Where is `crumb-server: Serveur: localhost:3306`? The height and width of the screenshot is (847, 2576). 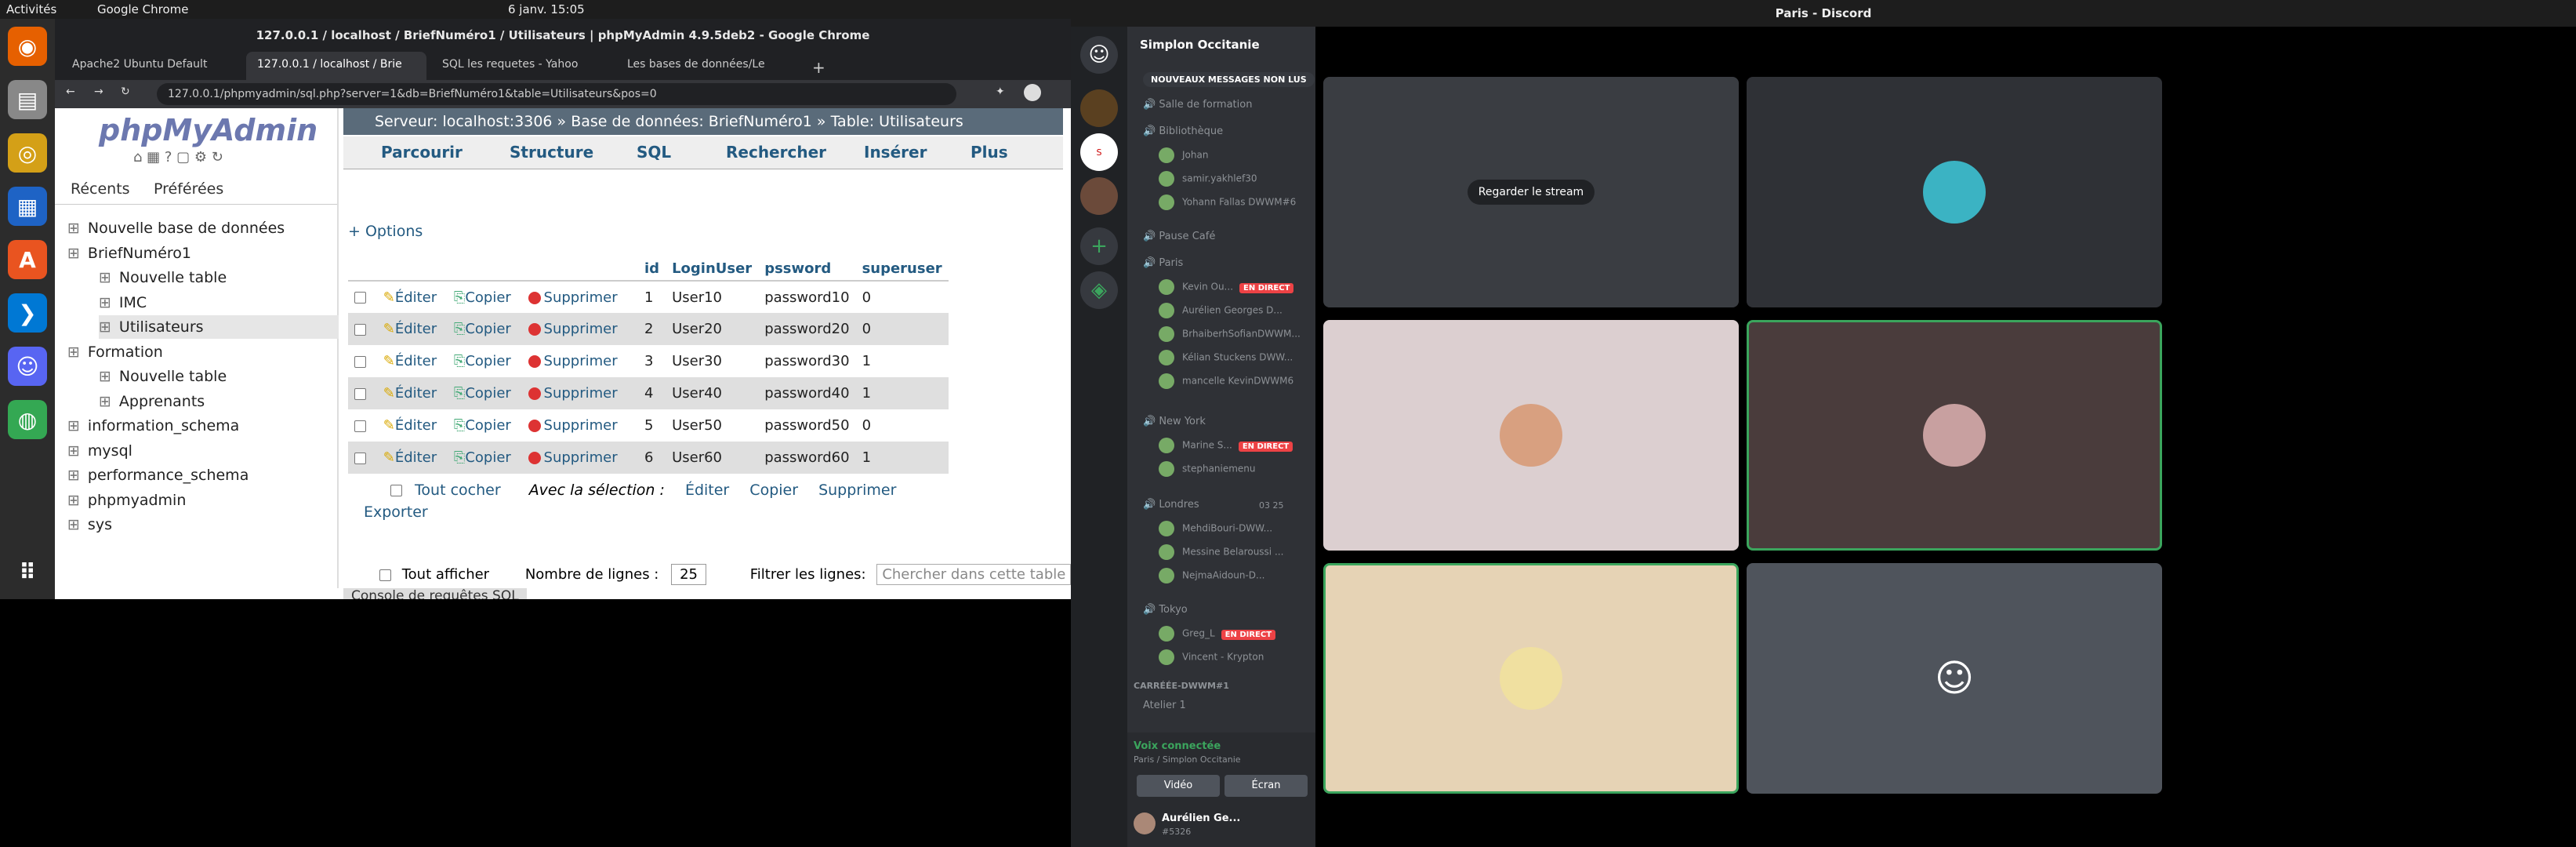 crumb-server: Serveur: localhost:3306 is located at coordinates (464, 121).